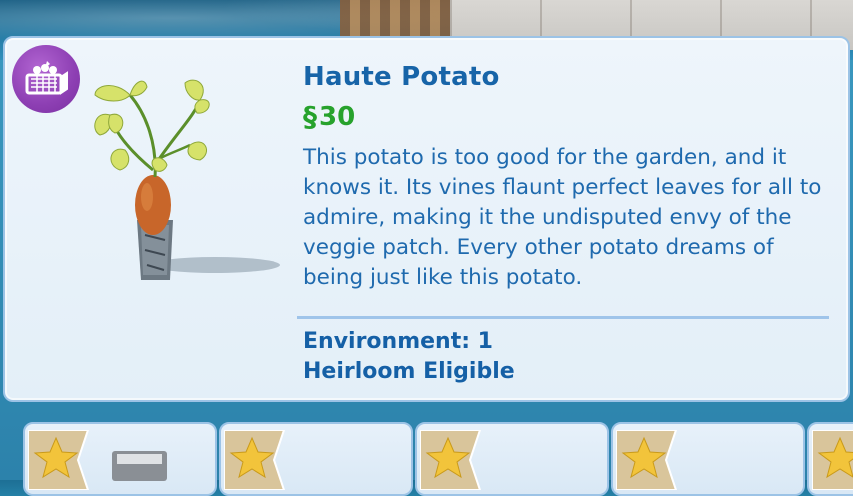 This screenshot has height=496, width=853. I want to click on environment-stat: Environment: 1, so click(398, 341).